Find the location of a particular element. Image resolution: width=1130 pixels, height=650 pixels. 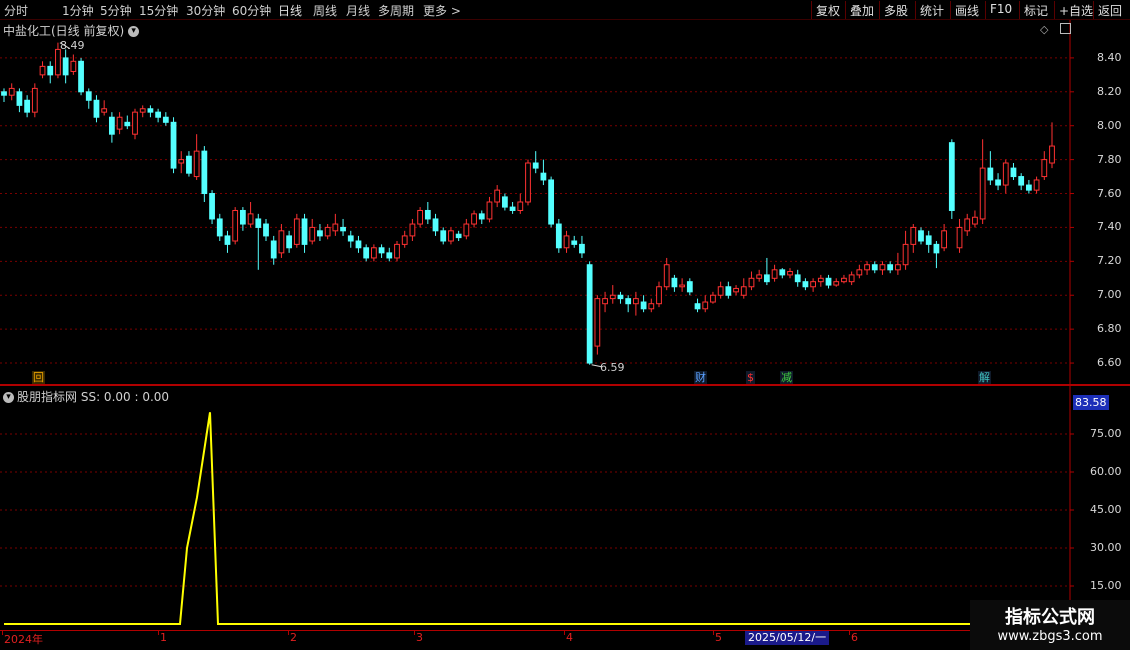

event-marker: 解 is located at coordinates (984, 377).